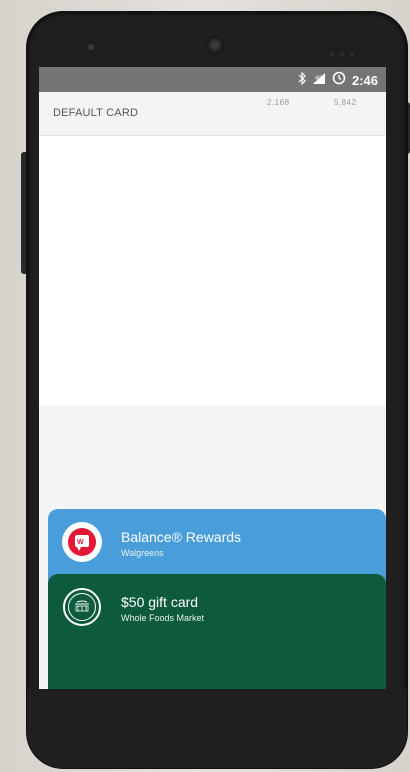 The height and width of the screenshot is (772, 410). I want to click on card-title: $50 gift card, so click(160, 602).